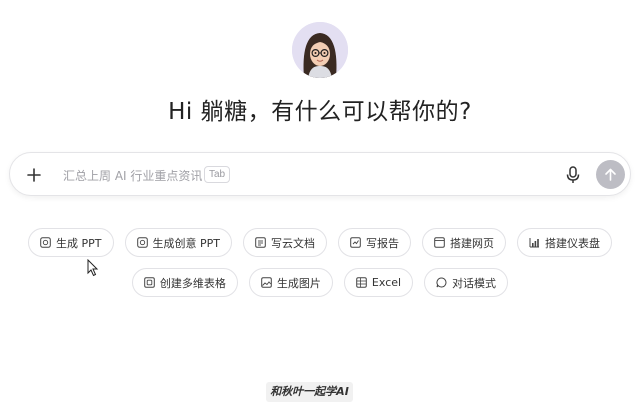 This screenshot has width=640, height=415. What do you see at coordinates (441, 282) in the screenshot?
I see `chat-icon` at bounding box center [441, 282].